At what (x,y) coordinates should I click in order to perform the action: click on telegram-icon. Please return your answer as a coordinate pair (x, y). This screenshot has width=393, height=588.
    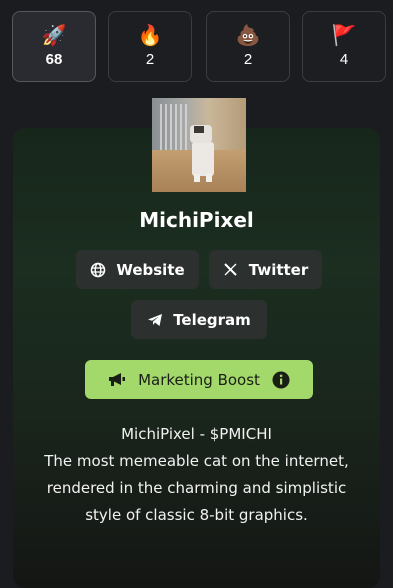
    Looking at the image, I should click on (155, 320).